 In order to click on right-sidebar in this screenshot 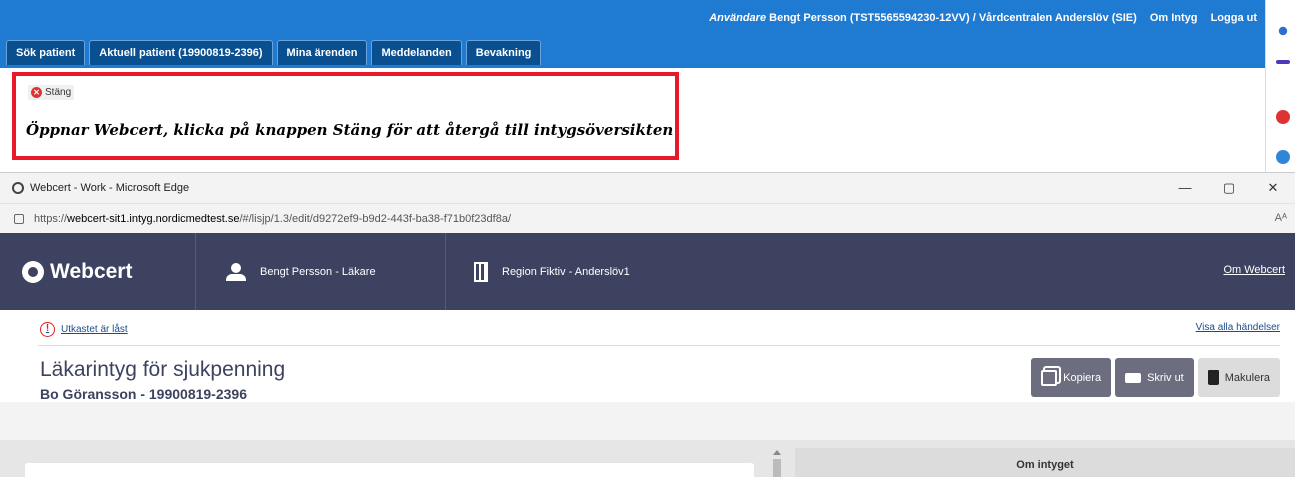, I will do `click(1280, 86)`.